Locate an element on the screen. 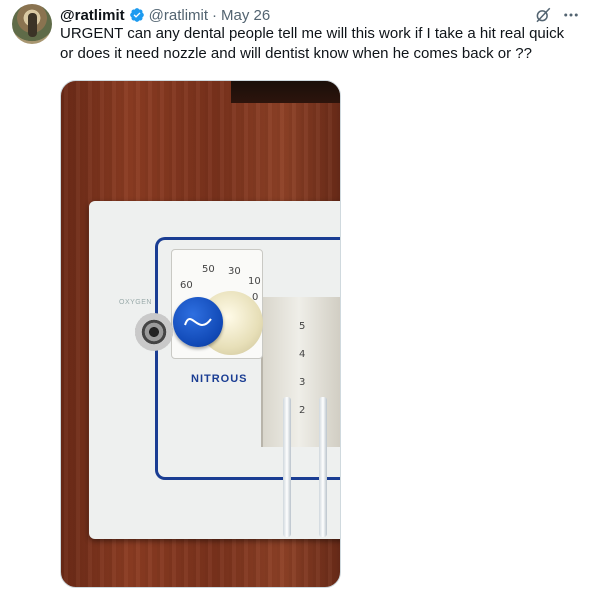 The image size is (594, 589). panel-label-oxygen: OXYGEN is located at coordinates (135, 302).